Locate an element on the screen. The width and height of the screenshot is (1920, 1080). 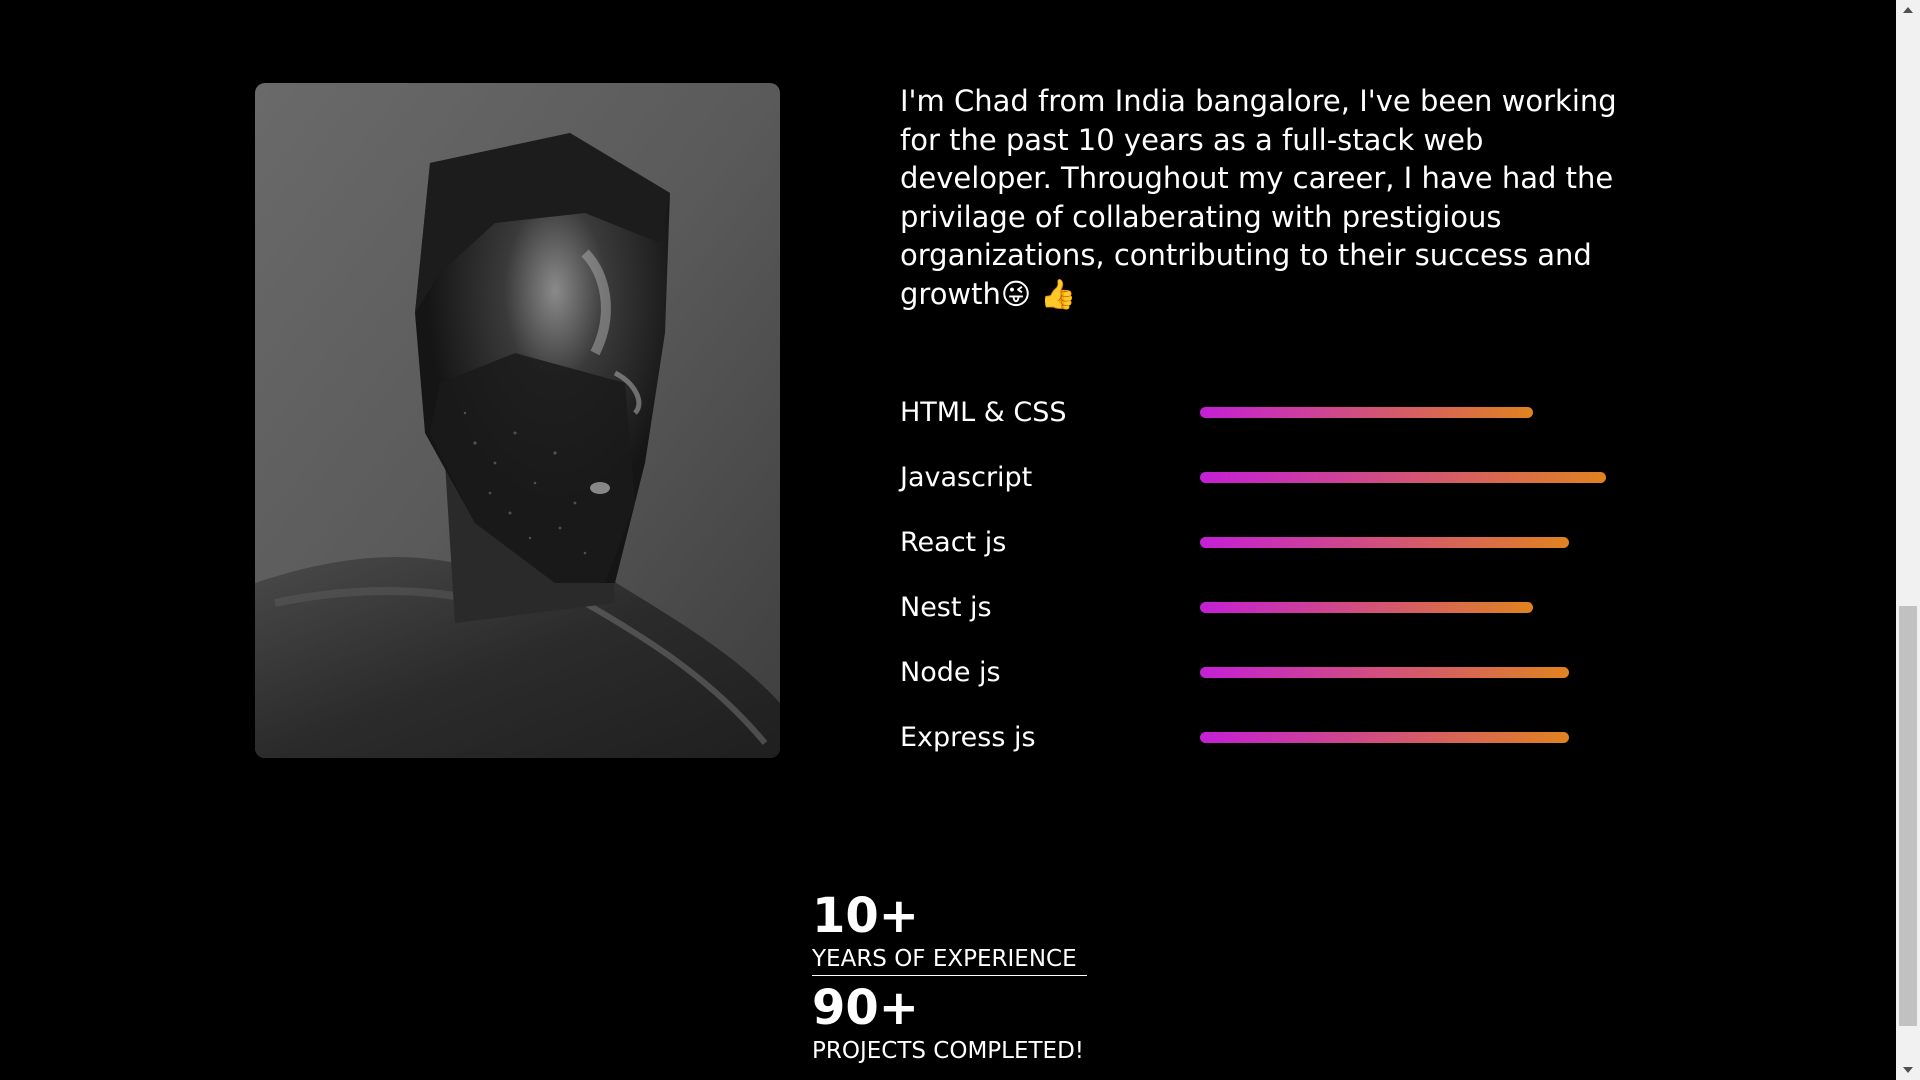
skill-label-html-css: HTML & CSS is located at coordinates (983, 412).